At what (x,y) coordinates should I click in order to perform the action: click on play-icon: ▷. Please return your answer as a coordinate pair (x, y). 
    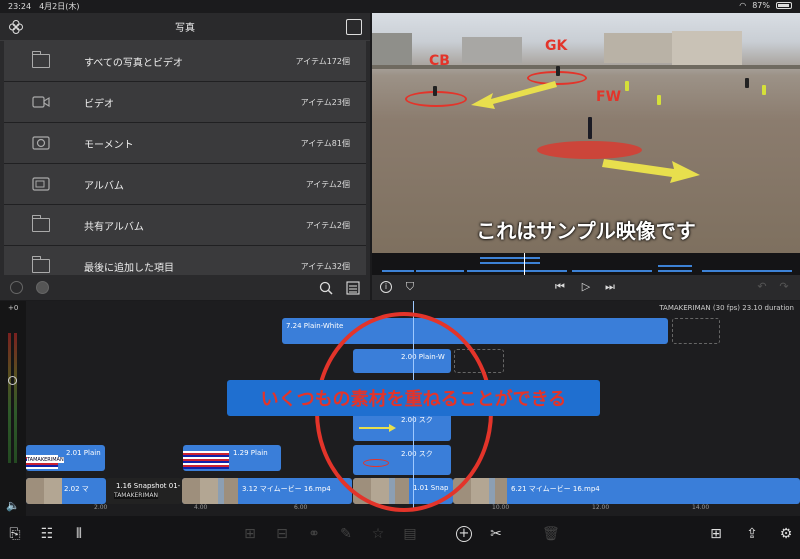
    Looking at the image, I should click on (586, 287).